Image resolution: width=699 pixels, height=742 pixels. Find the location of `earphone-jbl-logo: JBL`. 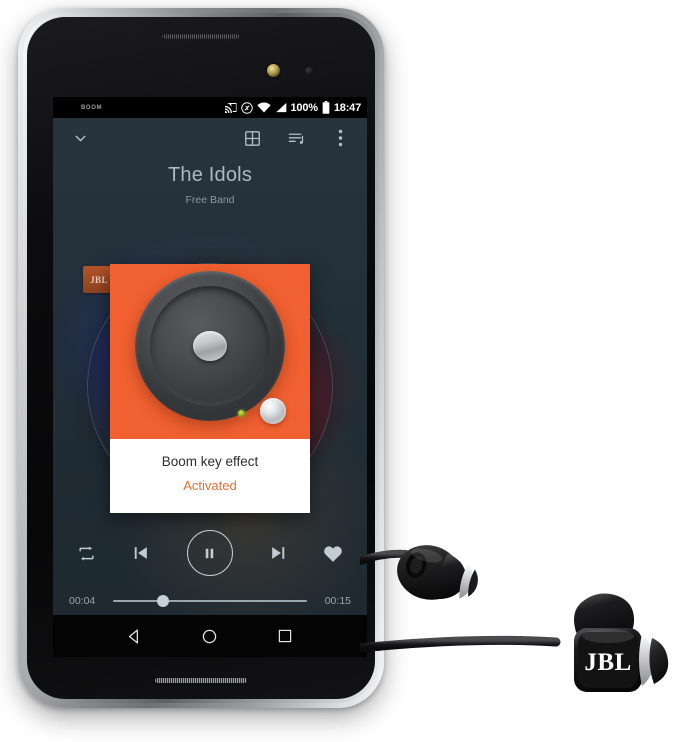

earphone-jbl-logo: JBL is located at coordinates (607, 662).